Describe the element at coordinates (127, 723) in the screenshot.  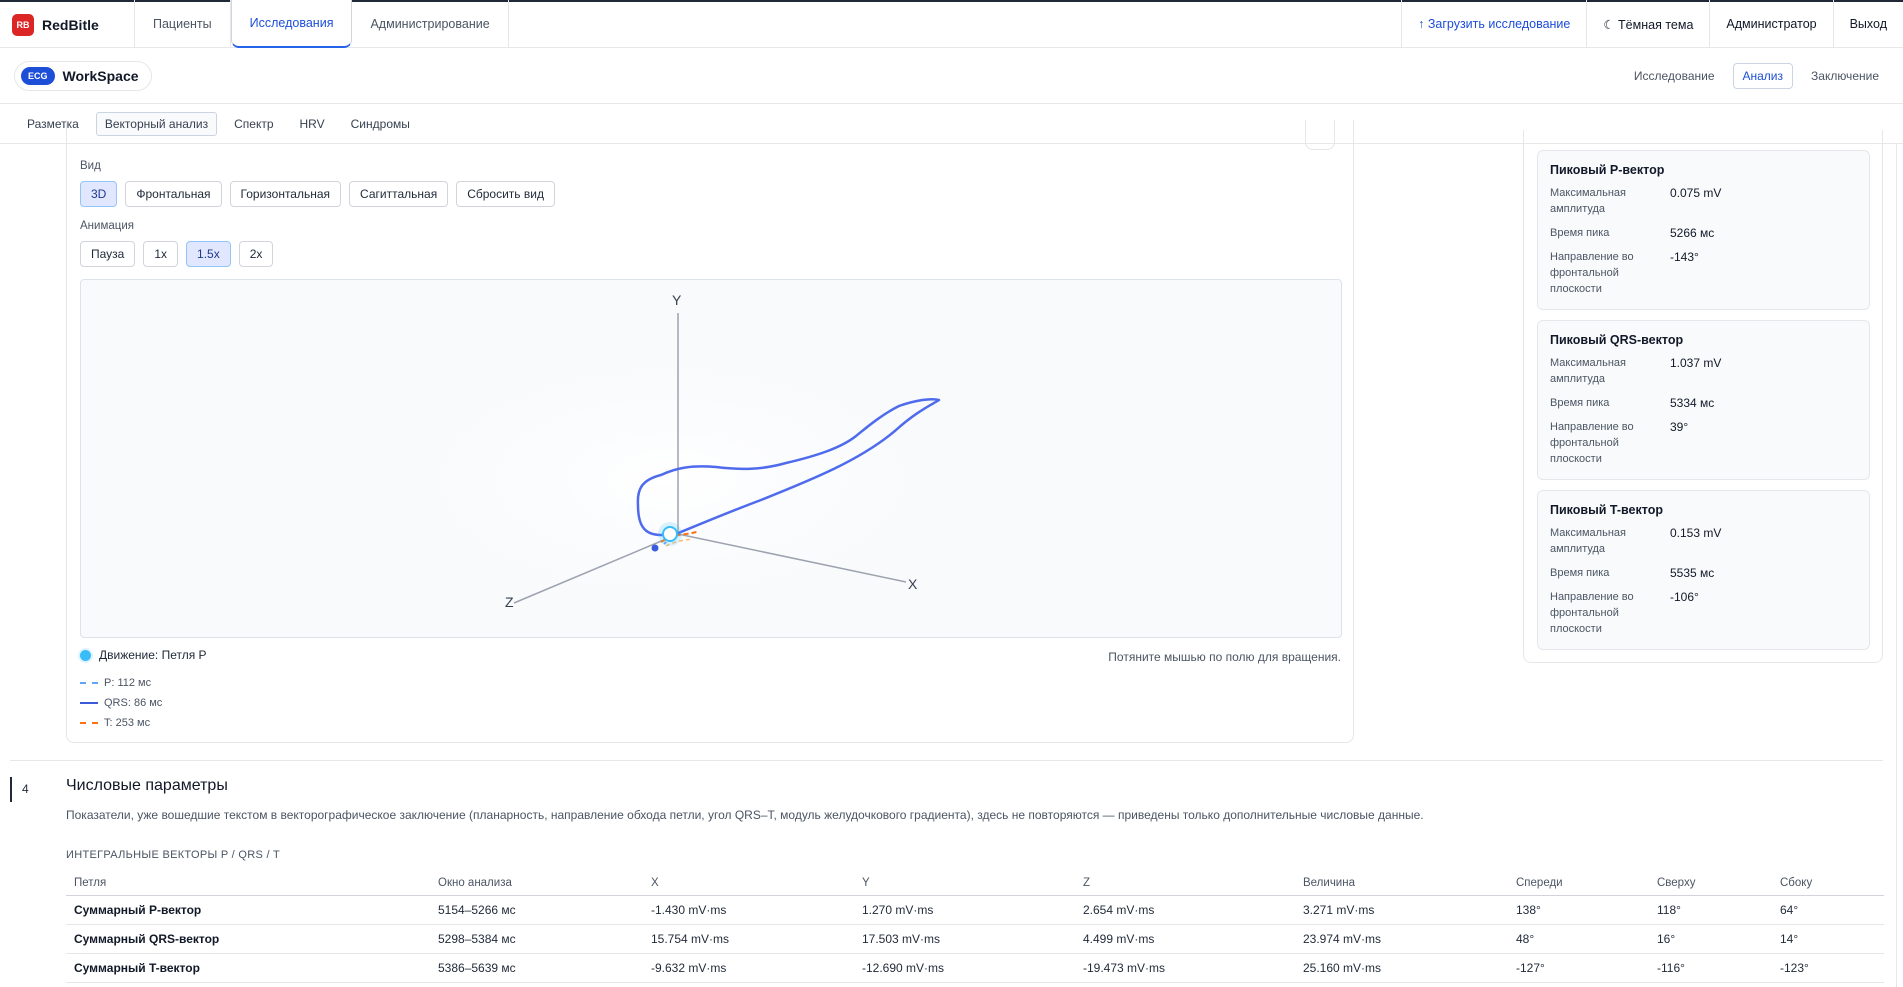
I see `legend-t-label: T: 253 мс` at that location.